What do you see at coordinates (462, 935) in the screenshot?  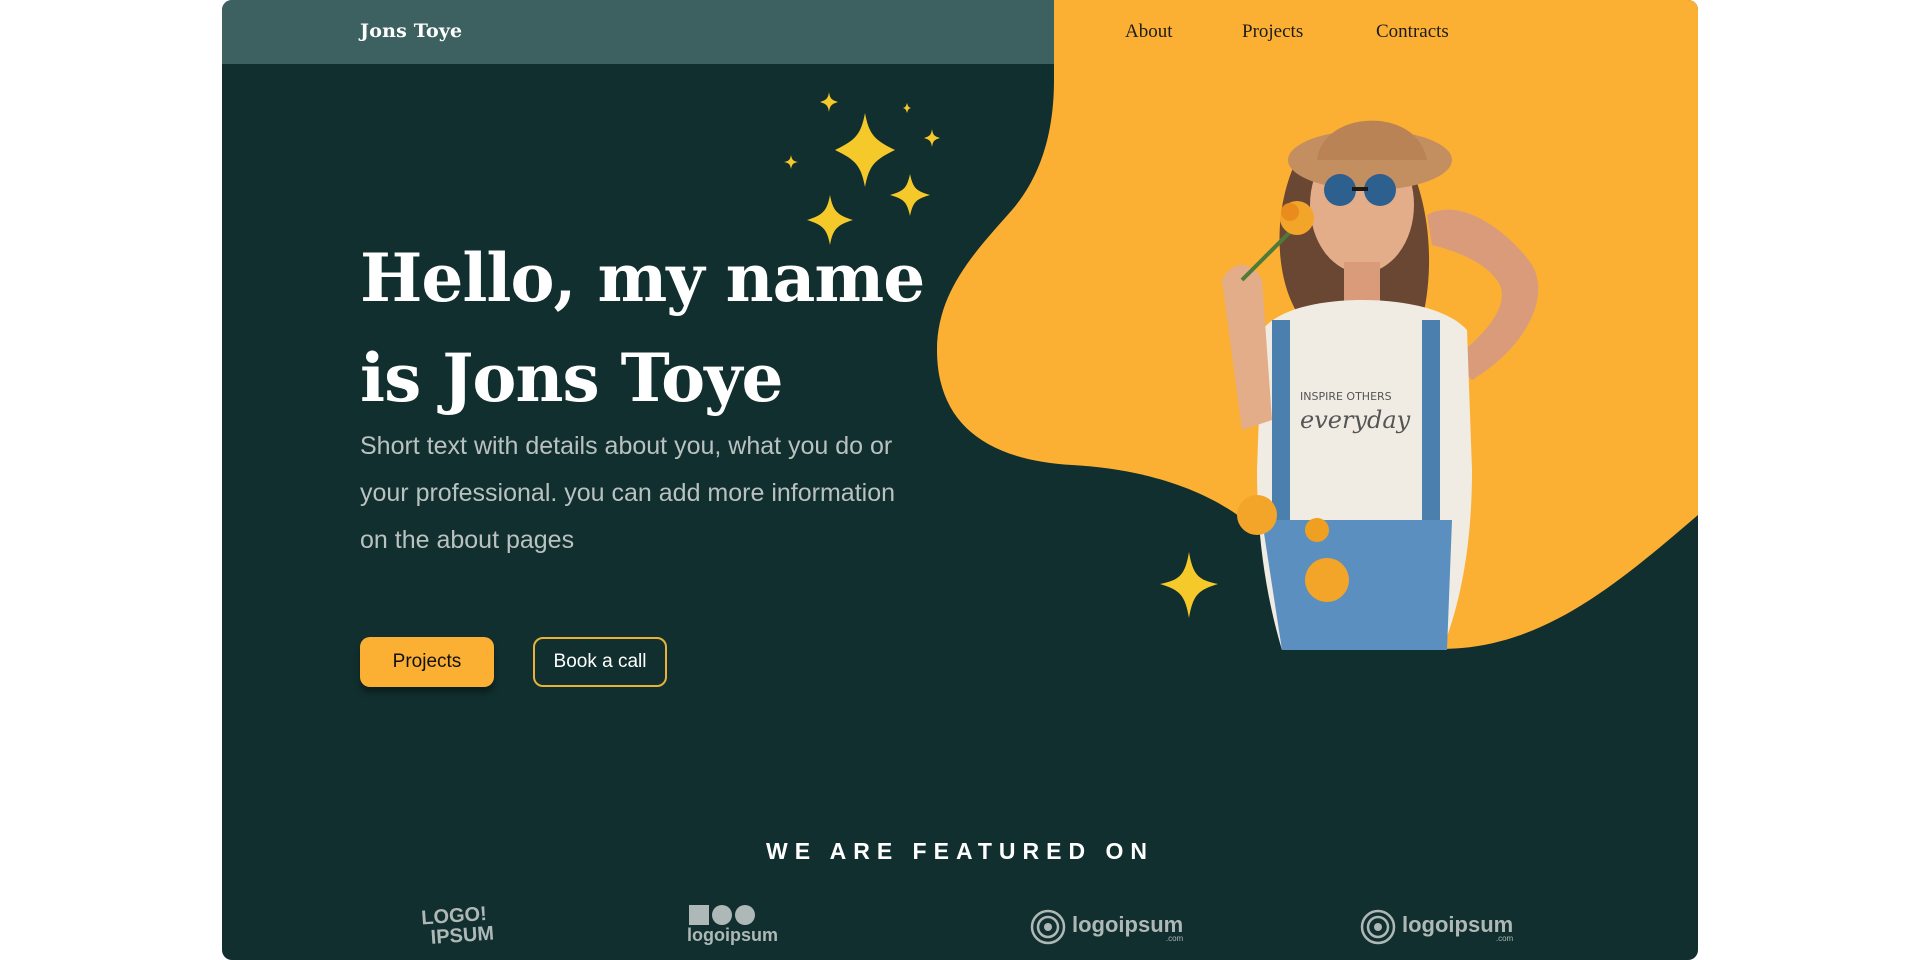 I see `logo-line-2: IPSUM` at bounding box center [462, 935].